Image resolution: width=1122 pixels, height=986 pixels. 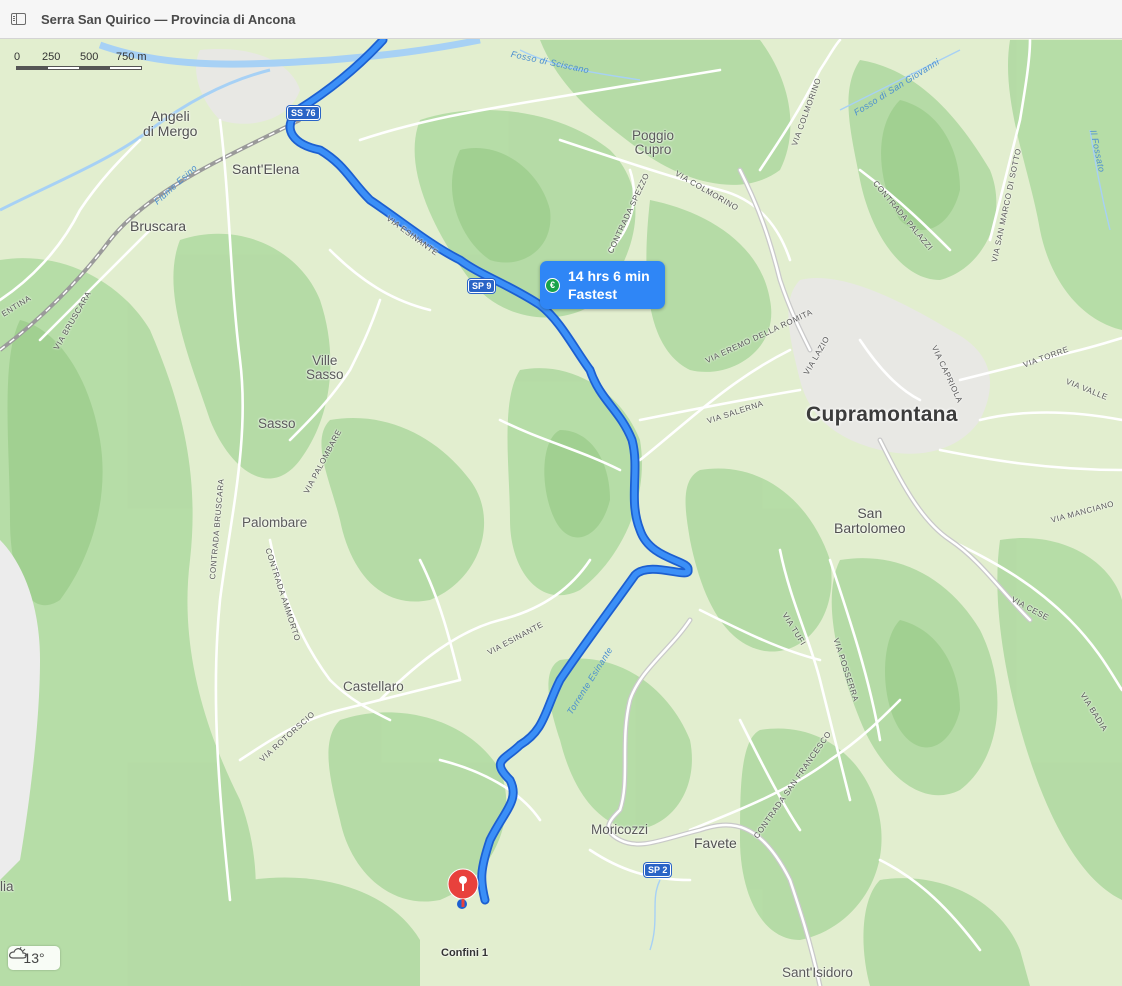 What do you see at coordinates (266, 169) in the screenshot?
I see `place-santelena: Sant'Elena` at bounding box center [266, 169].